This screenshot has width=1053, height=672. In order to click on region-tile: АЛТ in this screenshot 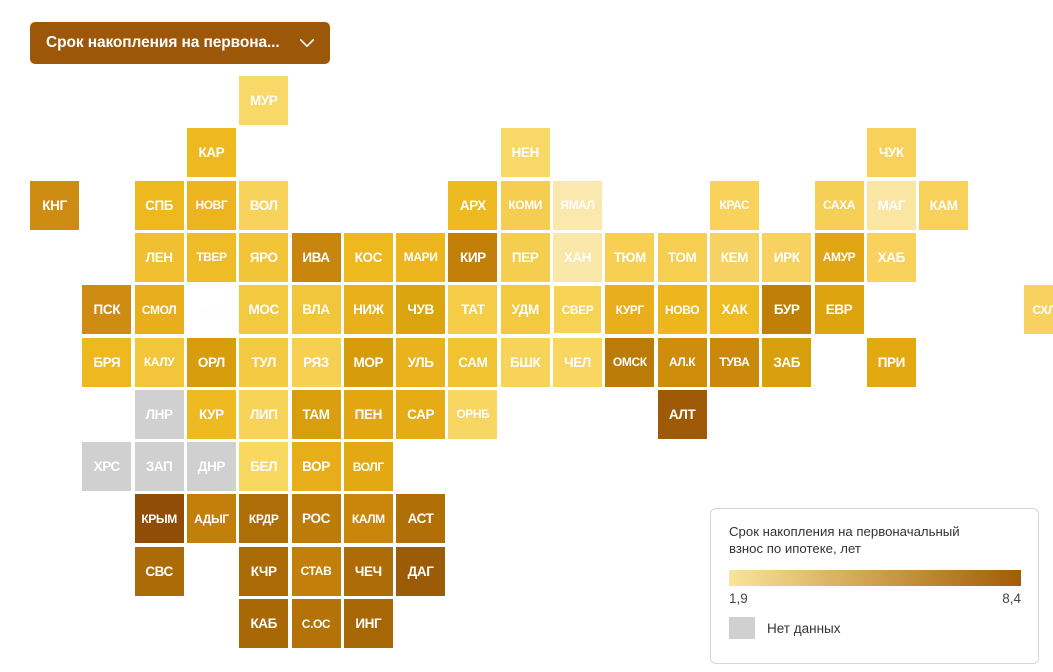, I will do `click(682, 414)`.